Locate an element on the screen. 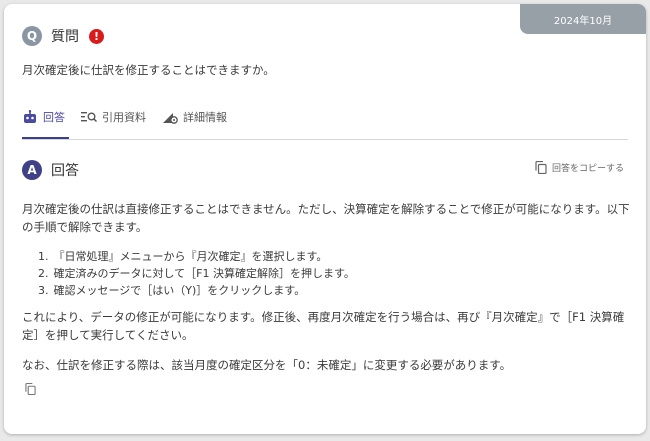 The height and width of the screenshot is (441, 650). settings-detail-icon is located at coordinates (170, 117).